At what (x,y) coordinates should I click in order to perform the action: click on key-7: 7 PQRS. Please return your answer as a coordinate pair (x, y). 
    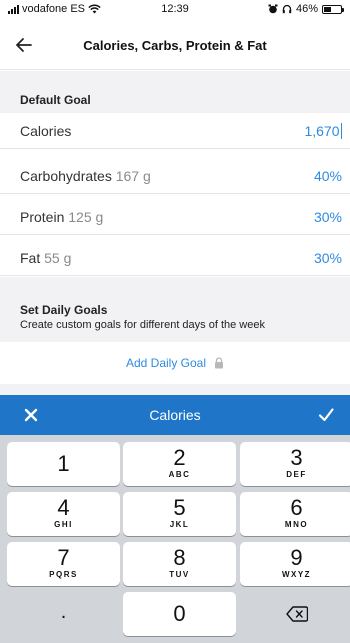
    Looking at the image, I should click on (63, 564).